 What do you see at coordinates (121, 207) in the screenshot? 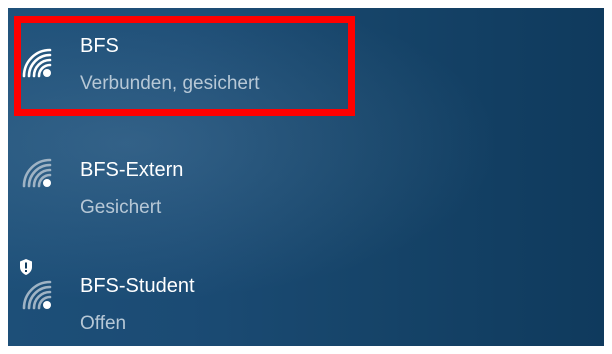
I see `network-status: Gesichert` at bounding box center [121, 207].